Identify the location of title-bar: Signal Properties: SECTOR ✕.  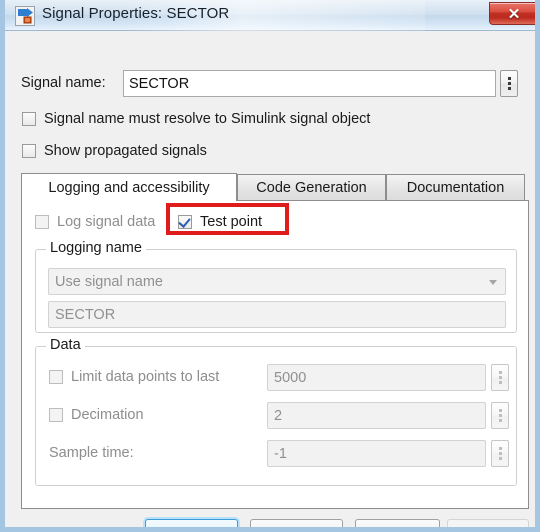
(270, 15).